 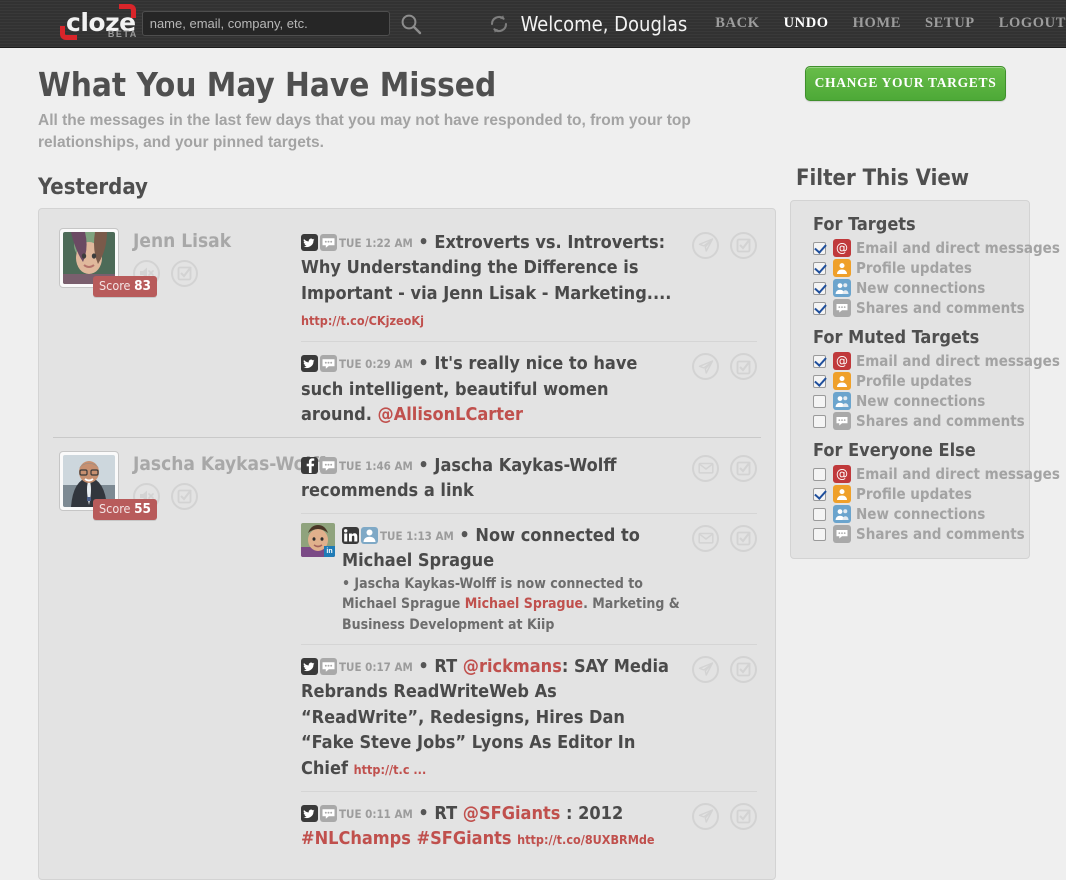 I want to click on person-icon, so click(x=369, y=535).